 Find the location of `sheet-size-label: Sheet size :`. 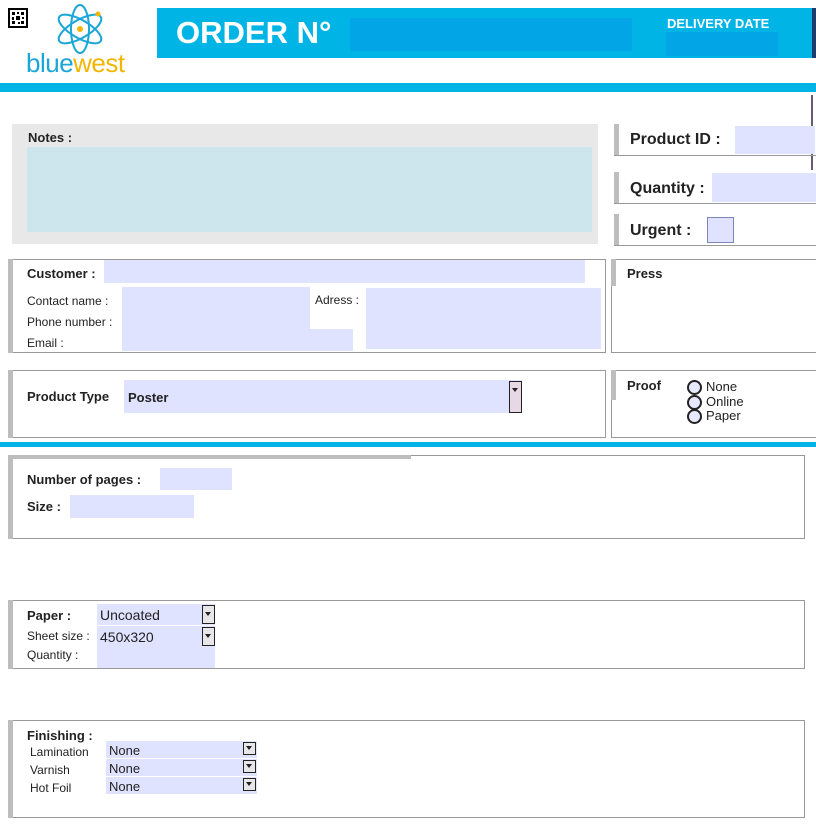

sheet-size-label: Sheet size : is located at coordinates (58, 636).